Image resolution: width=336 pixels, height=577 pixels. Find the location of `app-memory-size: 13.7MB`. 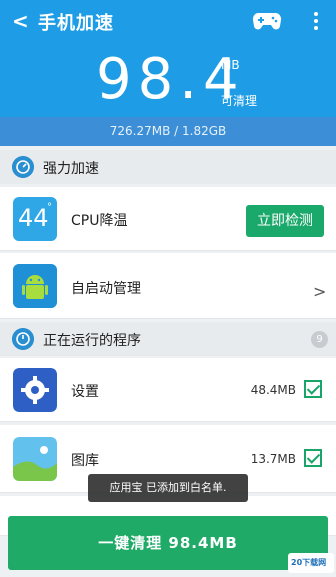

app-memory-size: 13.7MB is located at coordinates (273, 459).